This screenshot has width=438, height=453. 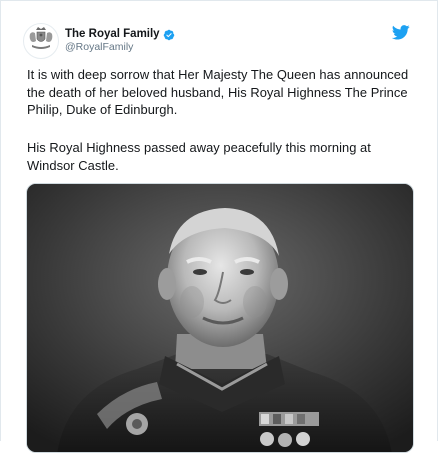 What do you see at coordinates (120, 47) in the screenshot?
I see `handle: @RoyalFamily` at bounding box center [120, 47].